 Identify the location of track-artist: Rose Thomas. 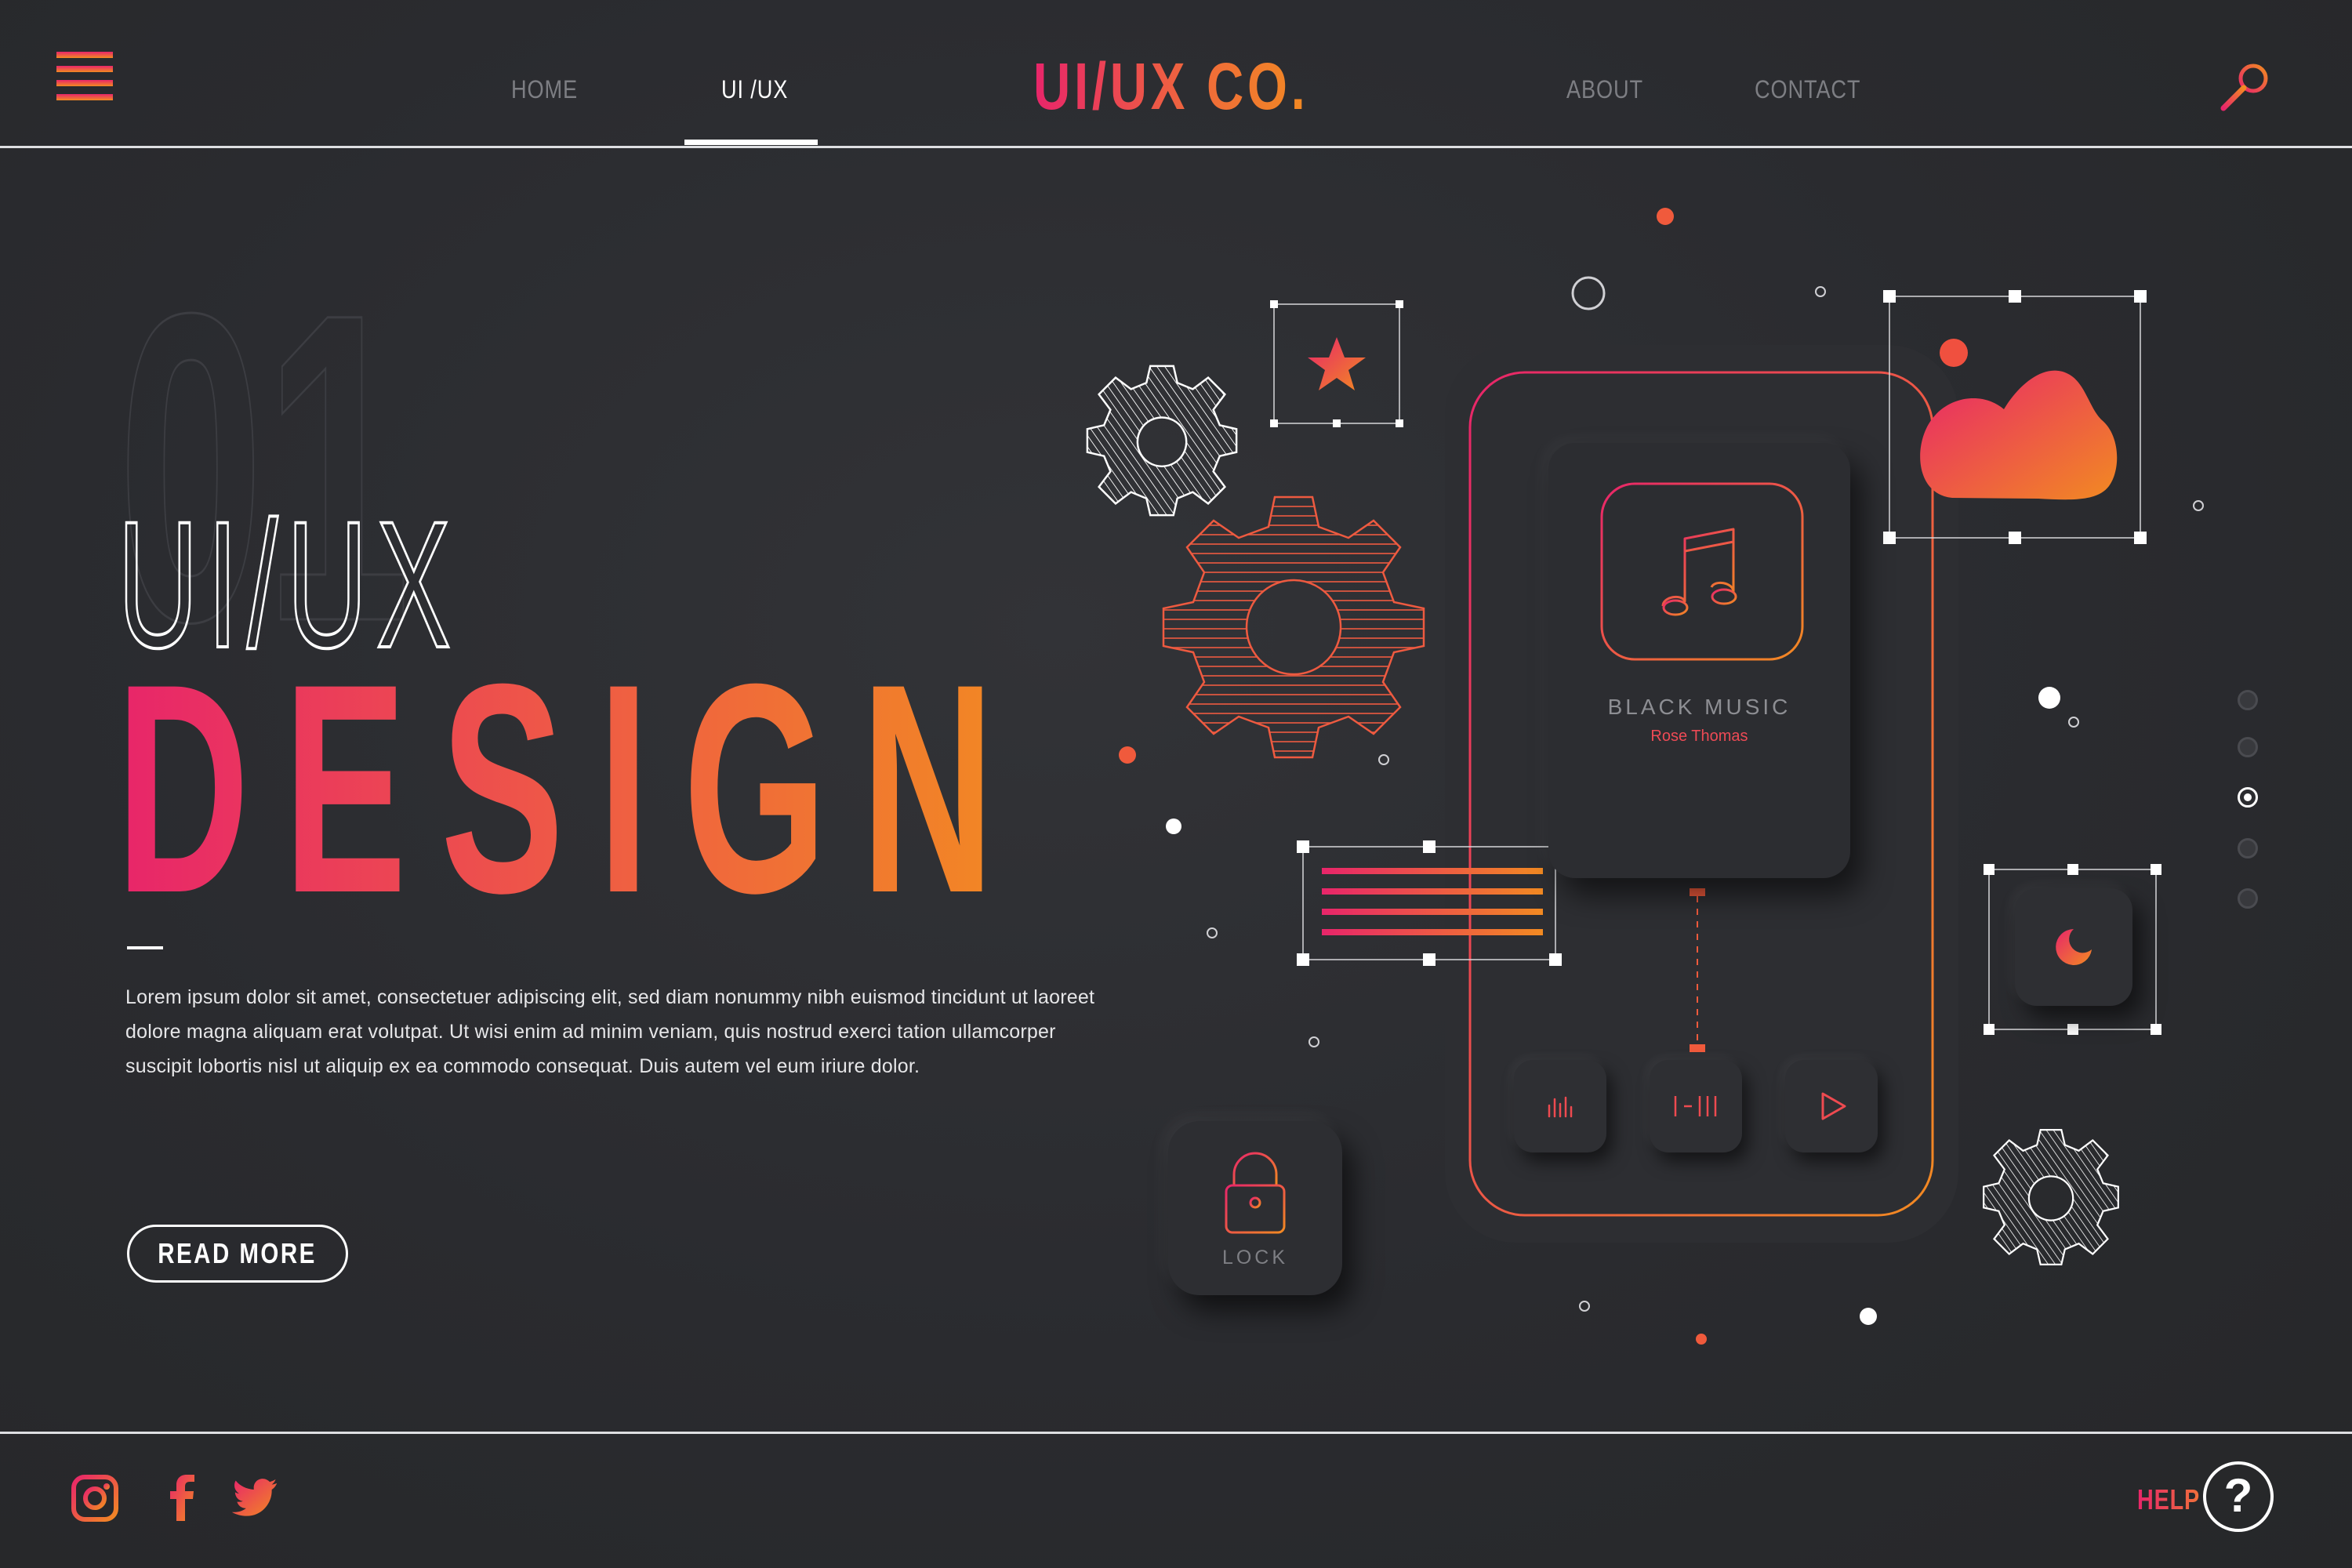
(1699, 736).